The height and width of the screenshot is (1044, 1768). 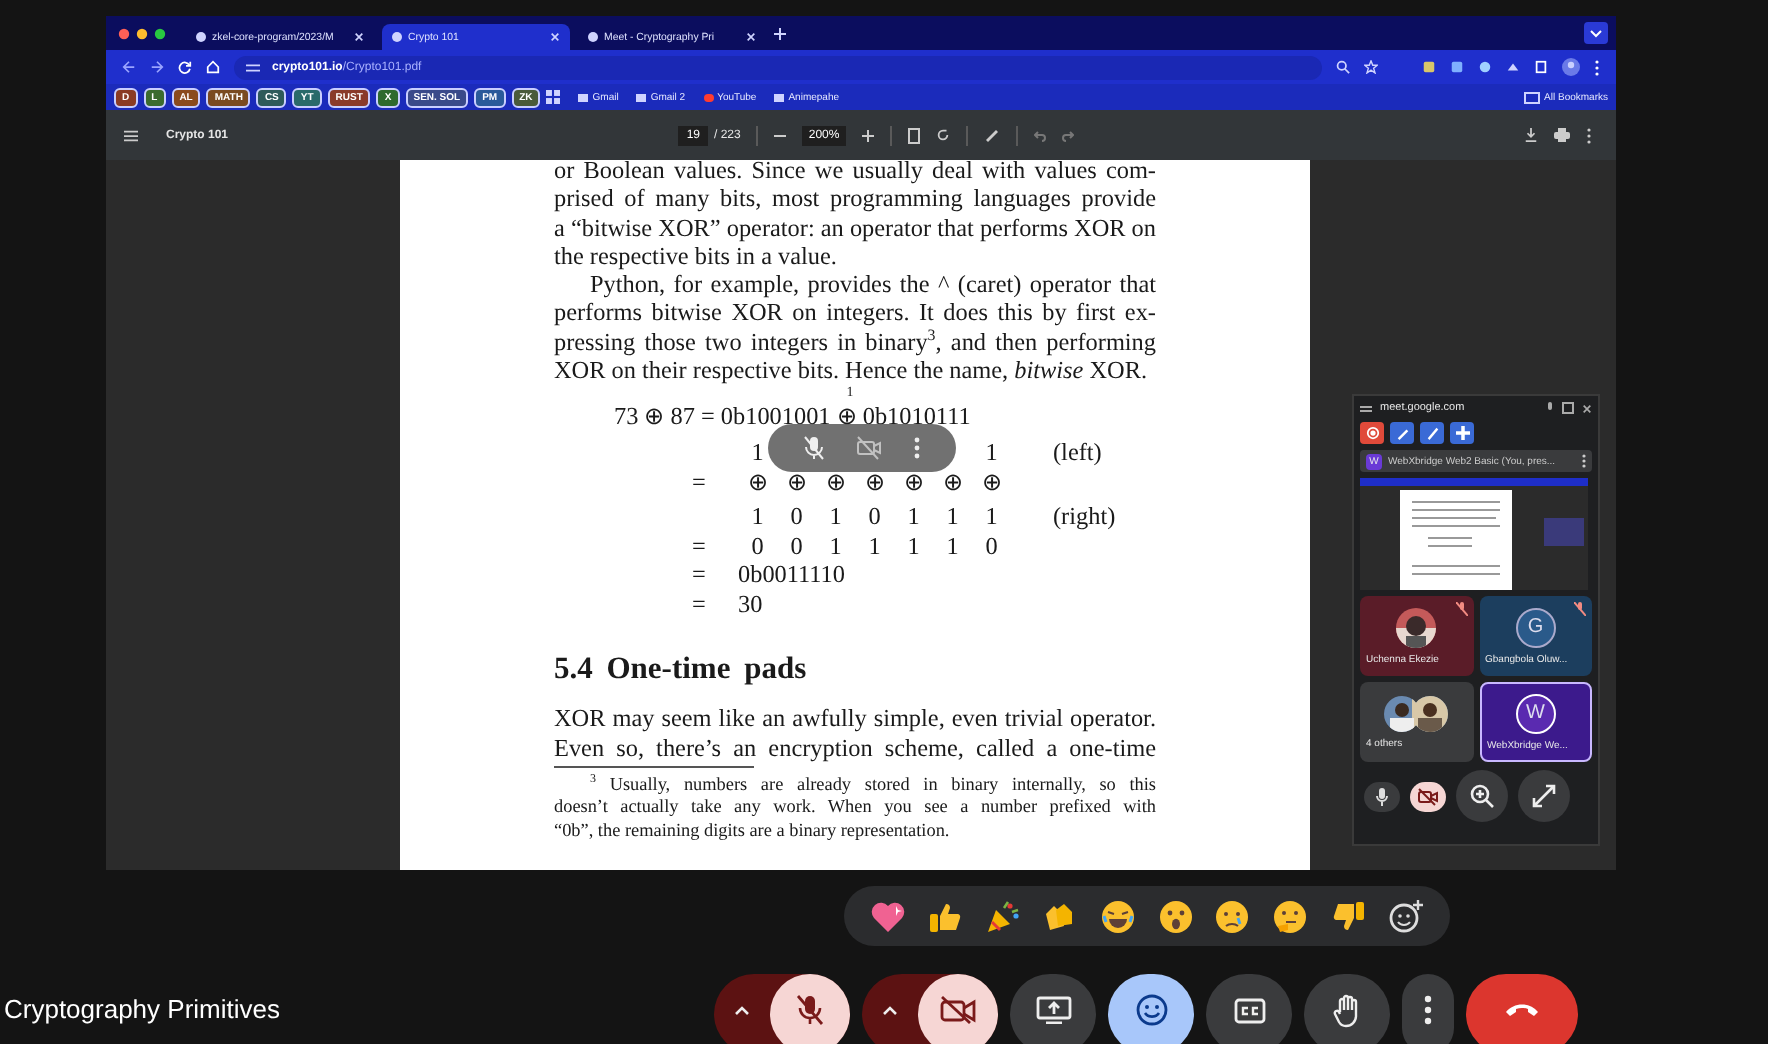 I want to click on new-tab-icon, so click(x=780, y=33).